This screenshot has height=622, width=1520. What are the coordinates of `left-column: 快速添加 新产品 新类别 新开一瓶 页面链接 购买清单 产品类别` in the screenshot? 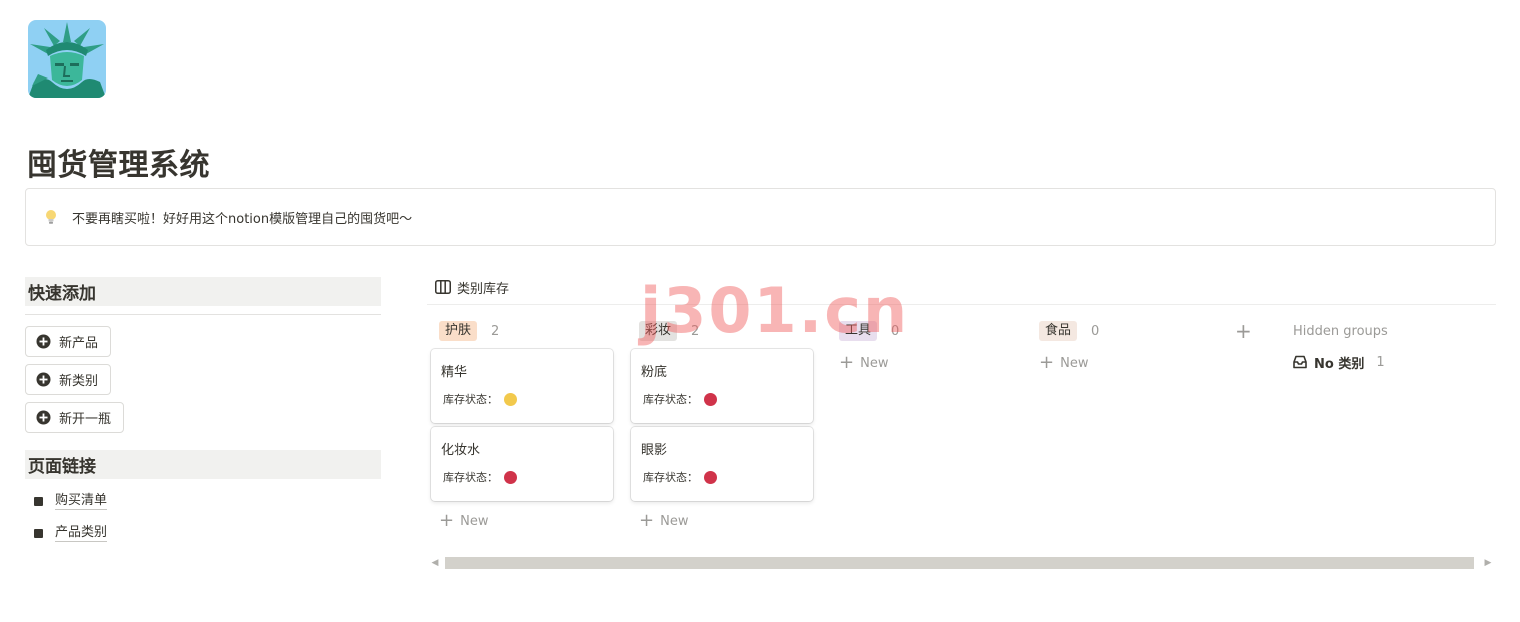 It's located at (203, 413).